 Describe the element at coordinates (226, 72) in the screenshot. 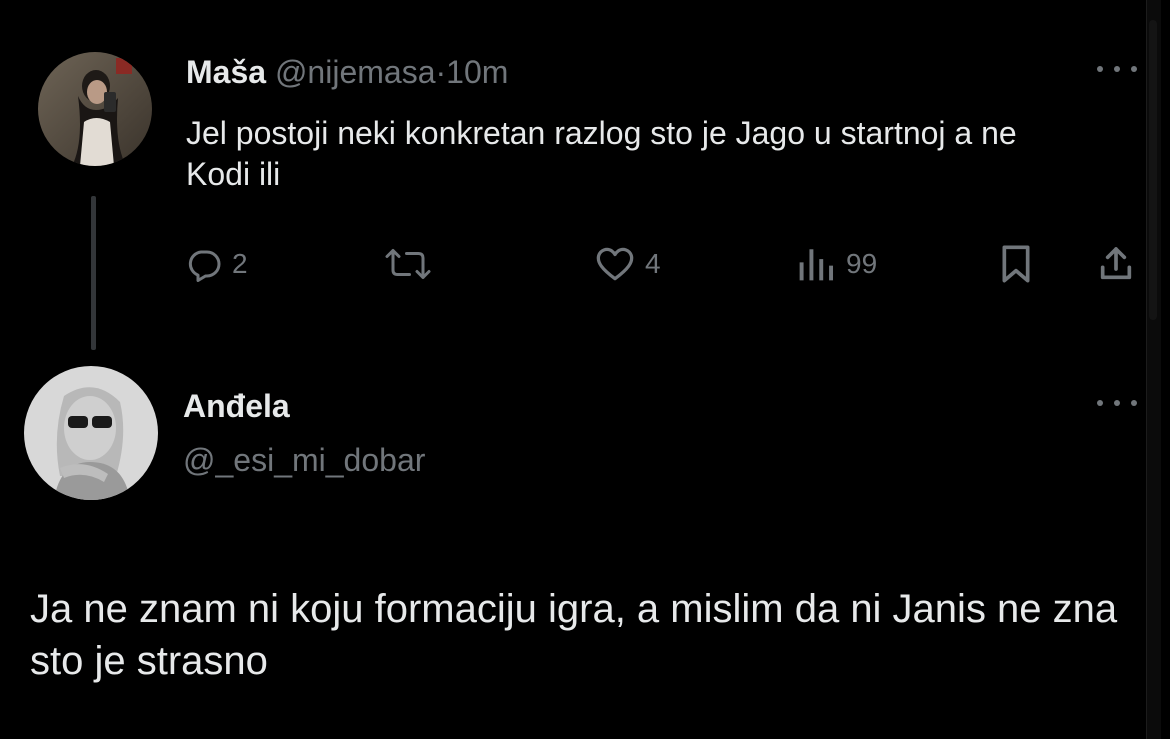

I see `author-name: Maša` at that location.